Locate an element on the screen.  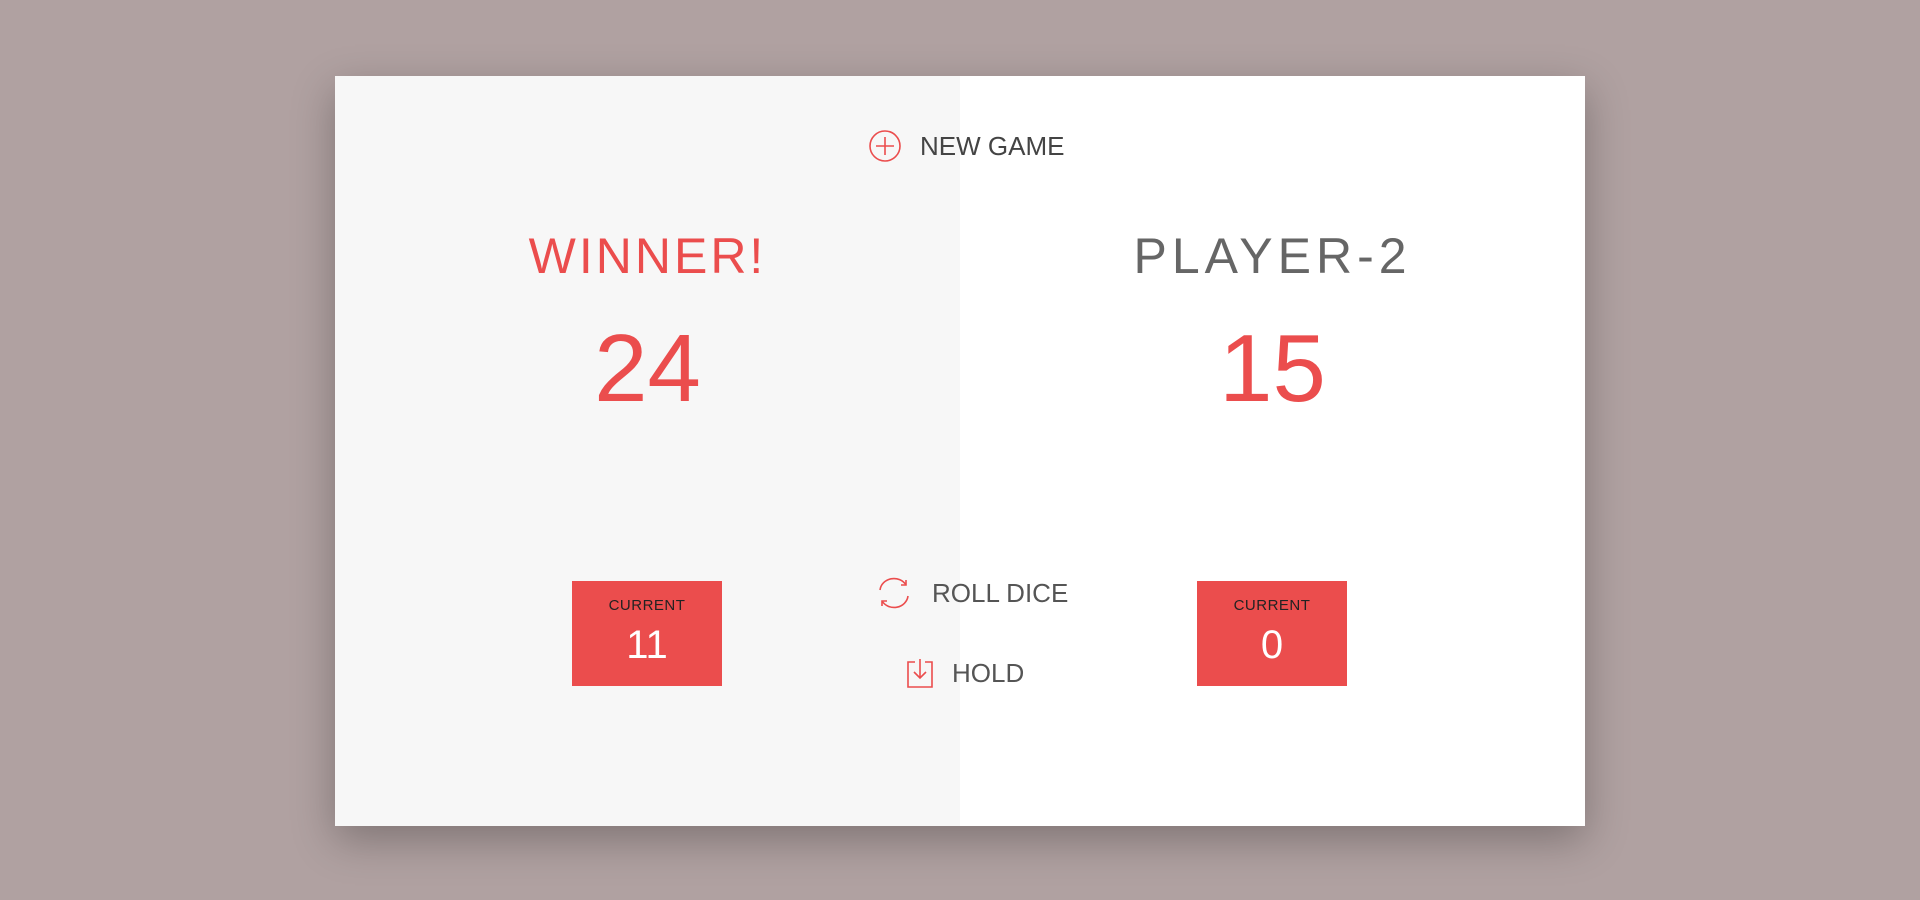
new-game-button: NEW GAME is located at coordinates (966, 146).